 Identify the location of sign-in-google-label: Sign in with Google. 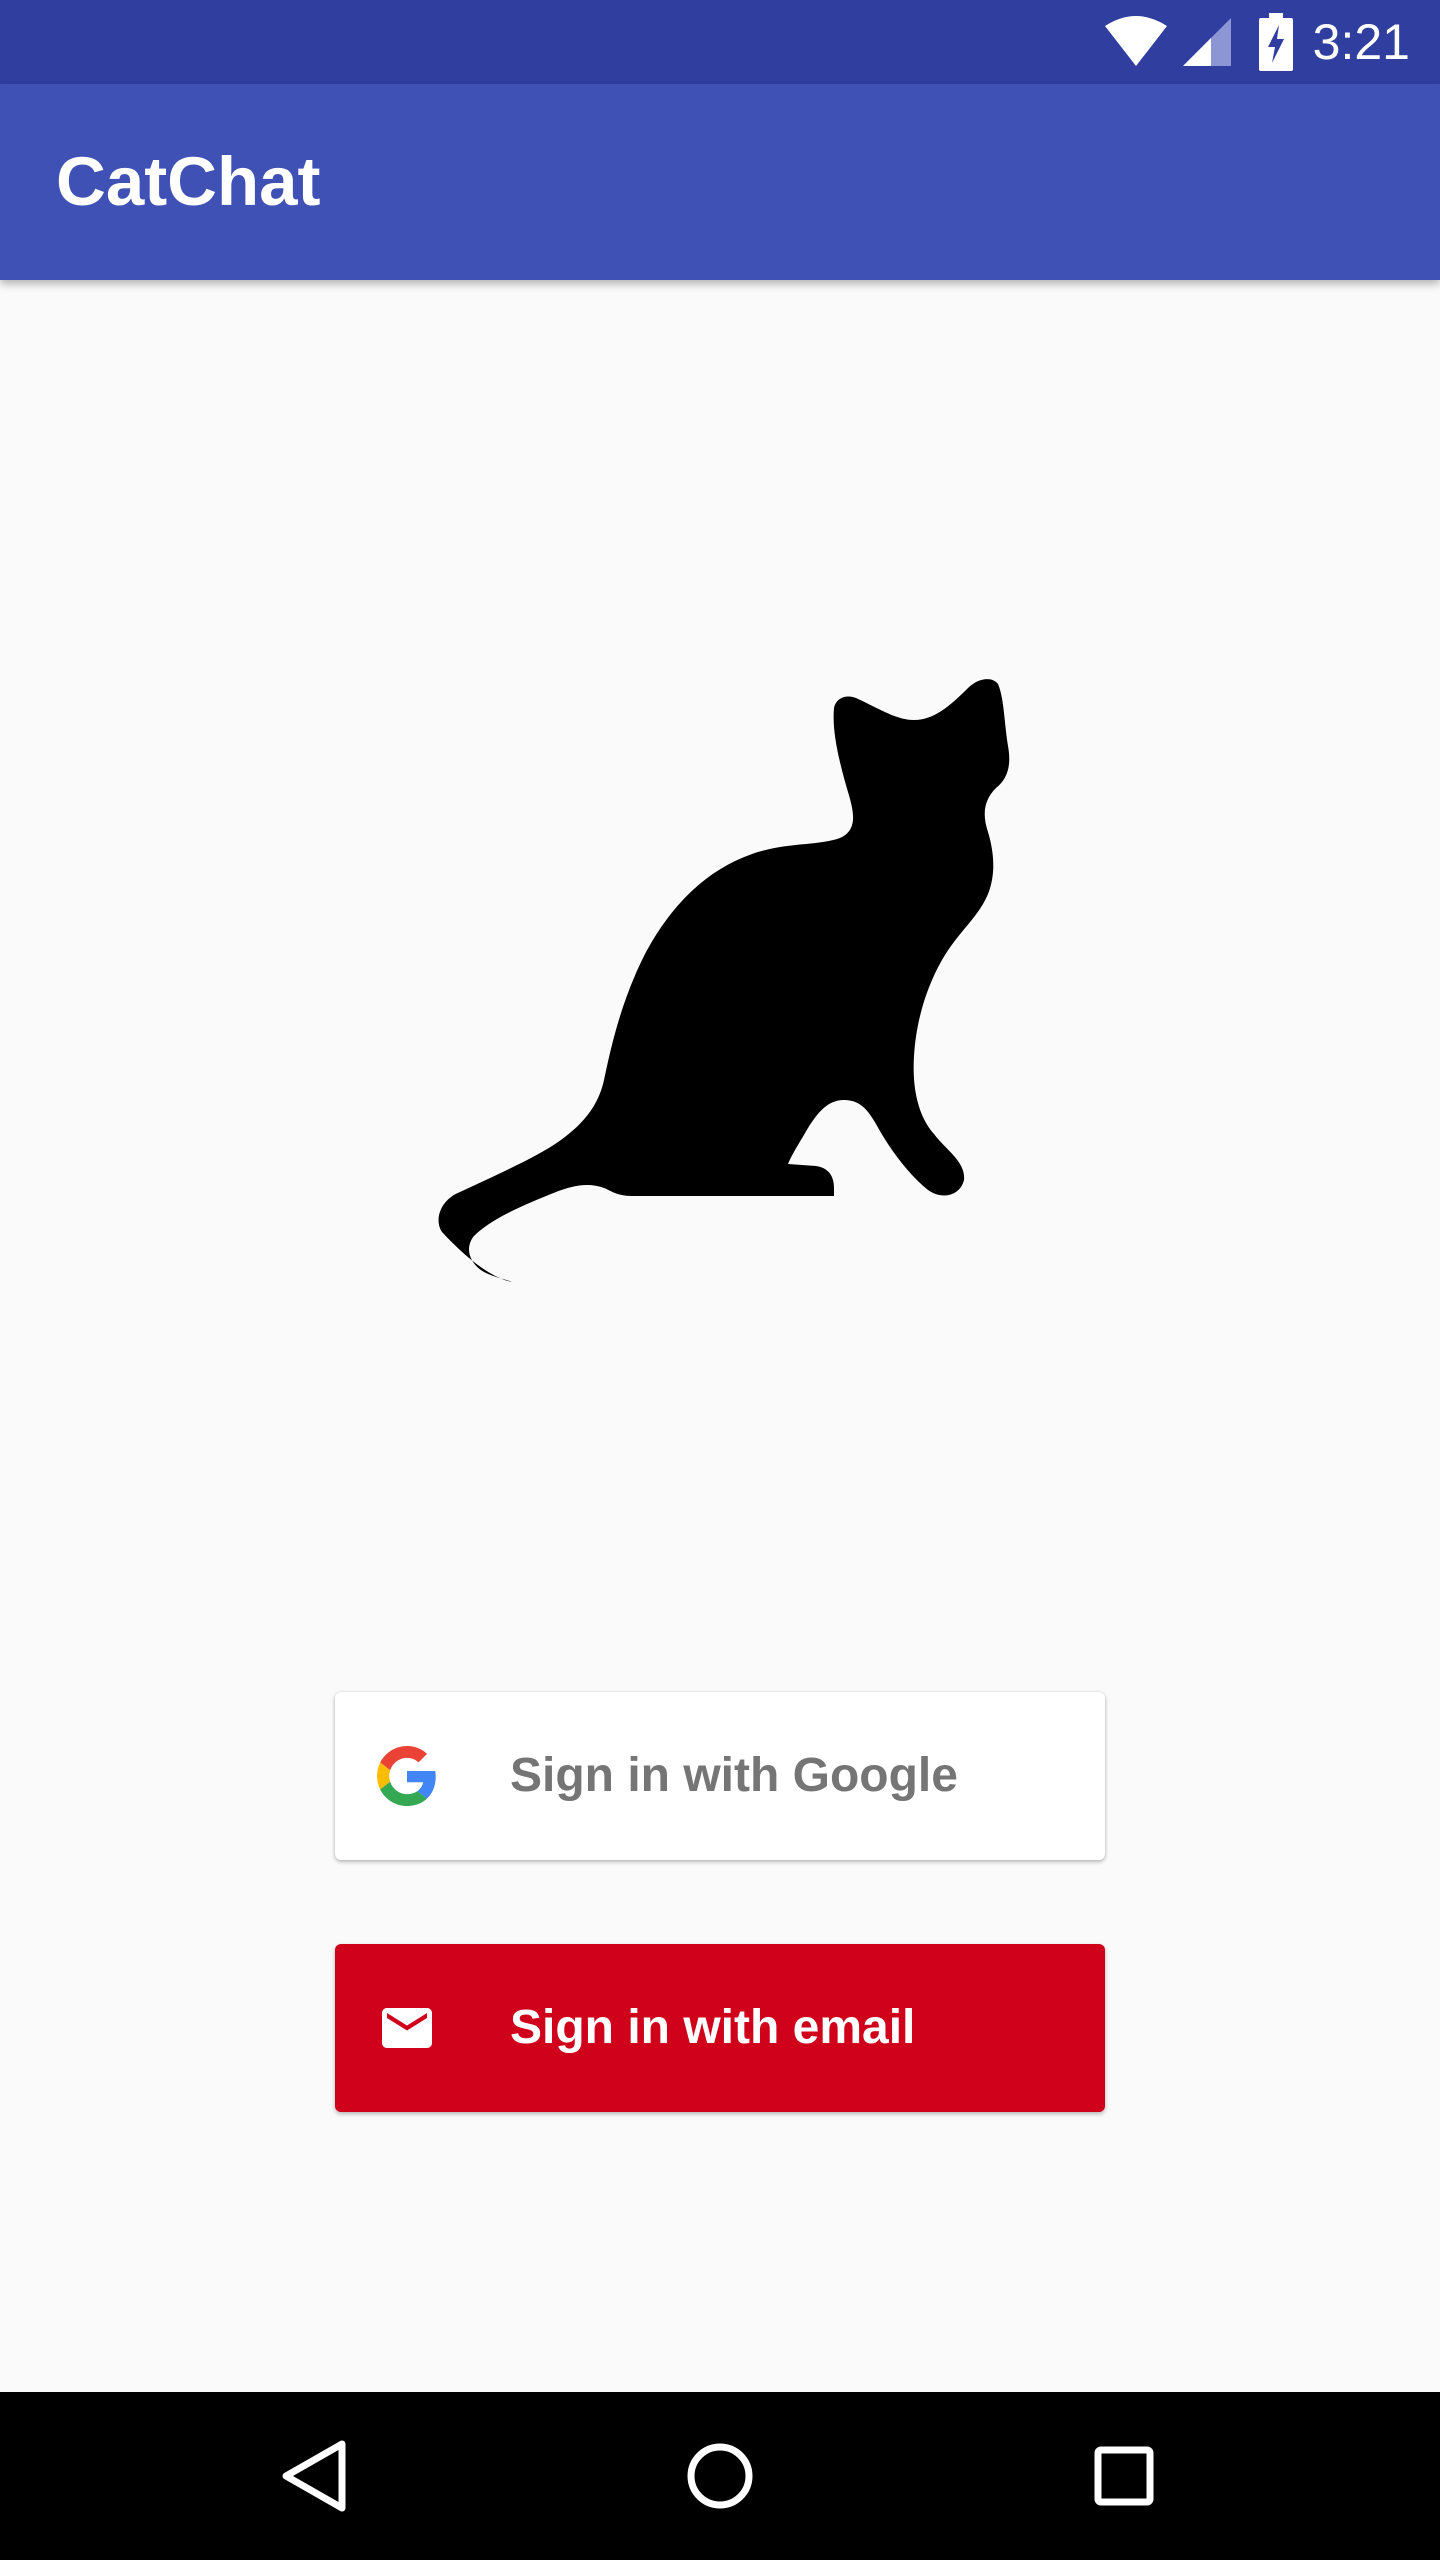
(734, 1775).